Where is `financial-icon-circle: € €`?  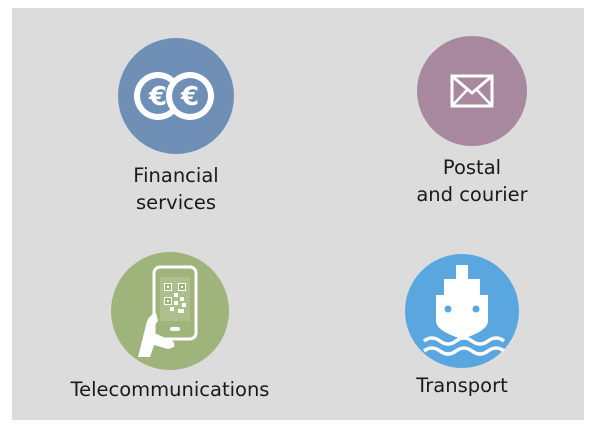 financial-icon-circle: € € is located at coordinates (176, 96).